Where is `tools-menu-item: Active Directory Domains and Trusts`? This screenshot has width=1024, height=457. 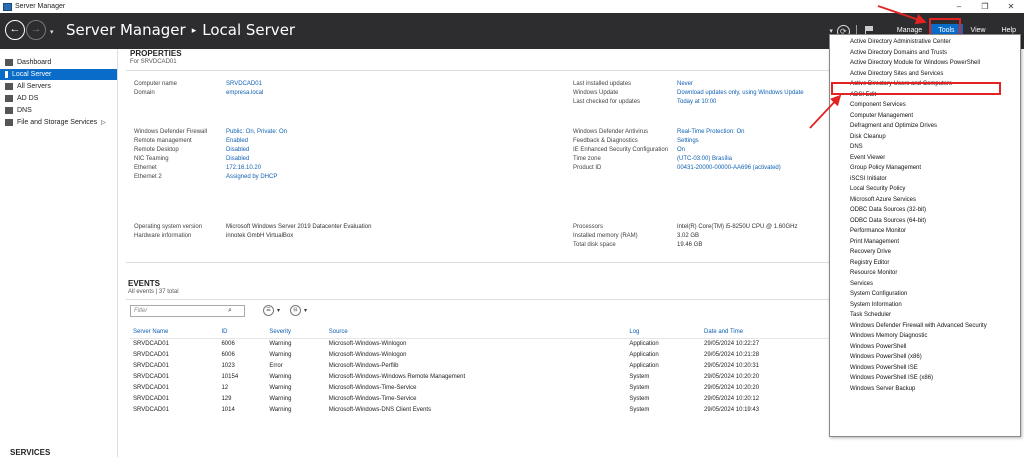 tools-menu-item: Active Directory Domains and Trusts is located at coordinates (925, 53).